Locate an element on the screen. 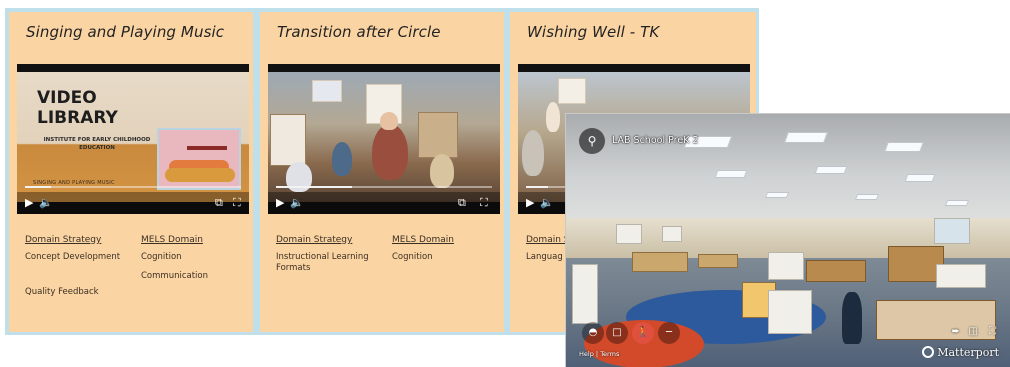  walk-mode-icon: 🚶 is located at coordinates (643, 333).